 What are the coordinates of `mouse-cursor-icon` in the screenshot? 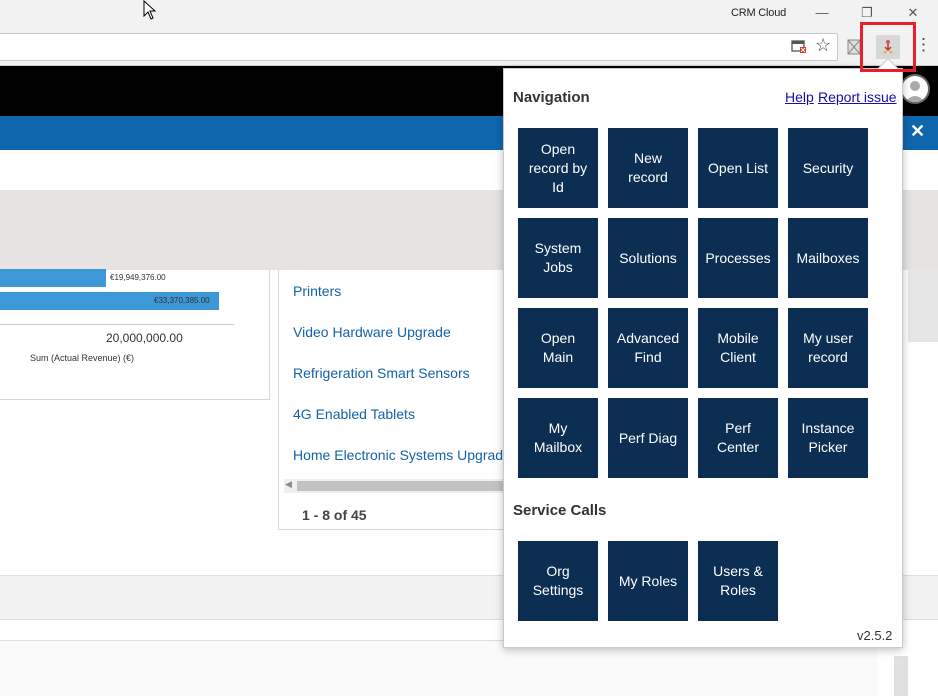 It's located at (150, 10).